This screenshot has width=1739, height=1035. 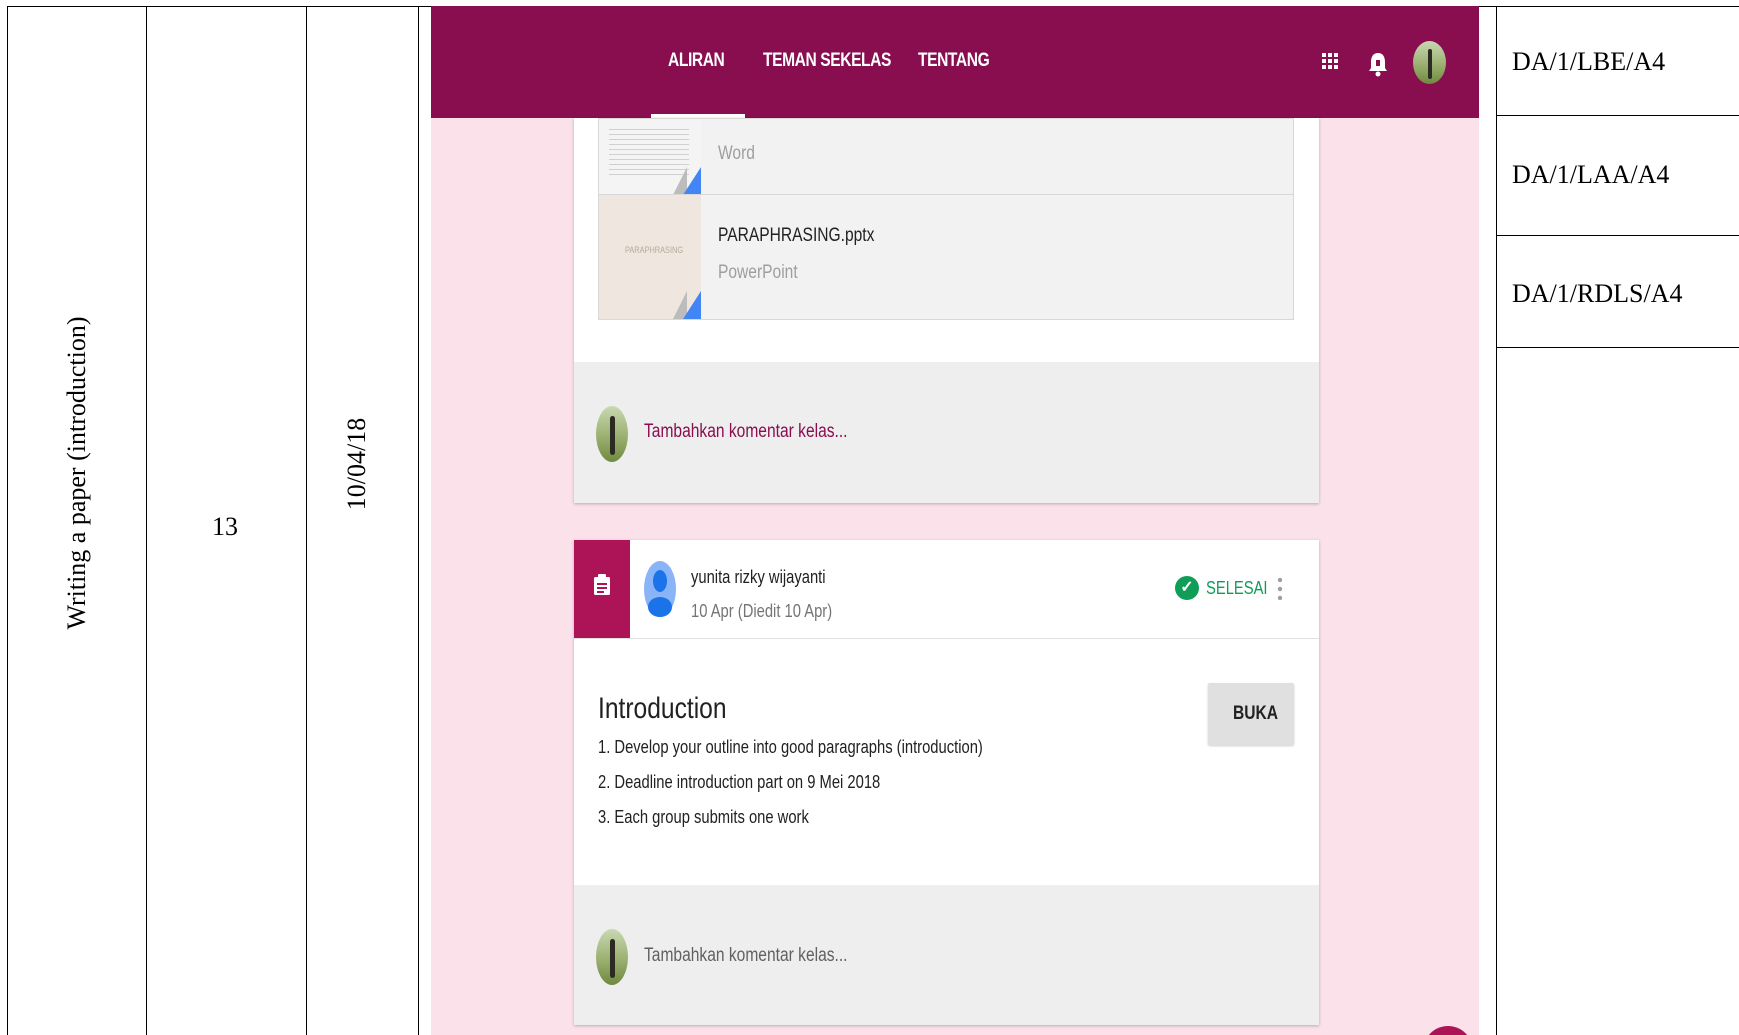 What do you see at coordinates (758, 272) in the screenshot?
I see `attachment-type: PowerPoint` at bounding box center [758, 272].